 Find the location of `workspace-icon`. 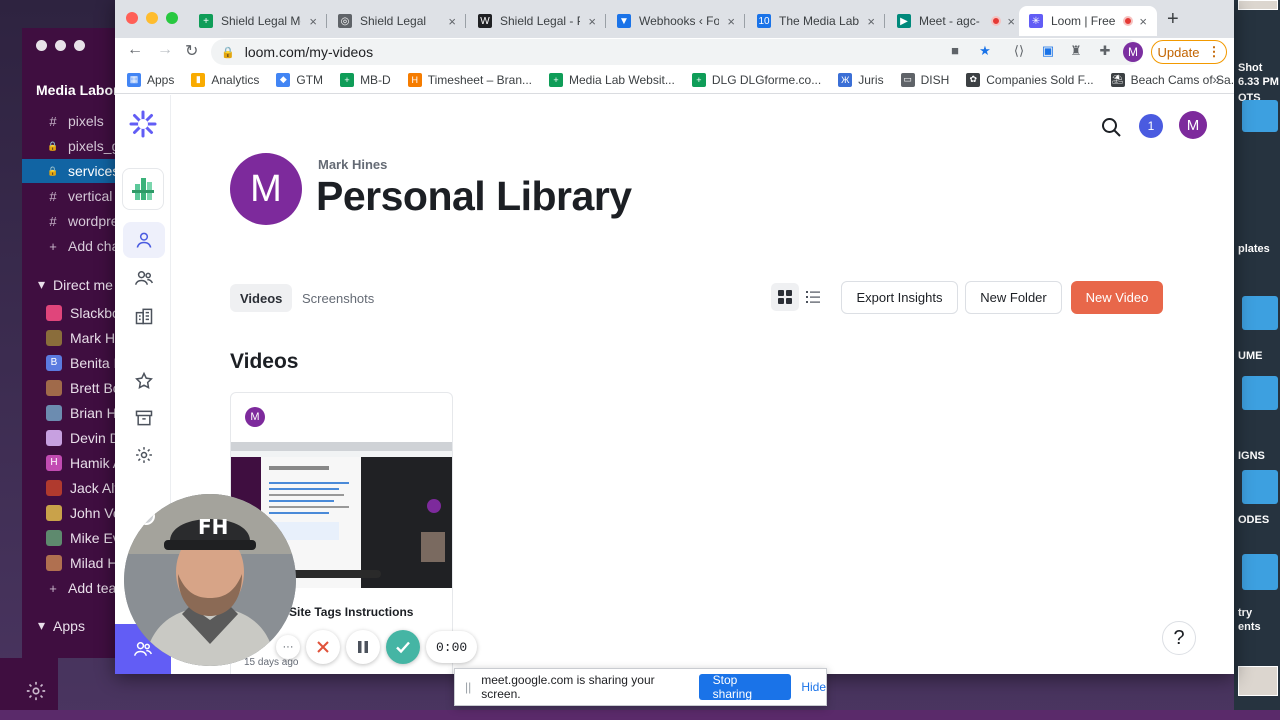

workspace-icon is located at coordinates (143, 189).